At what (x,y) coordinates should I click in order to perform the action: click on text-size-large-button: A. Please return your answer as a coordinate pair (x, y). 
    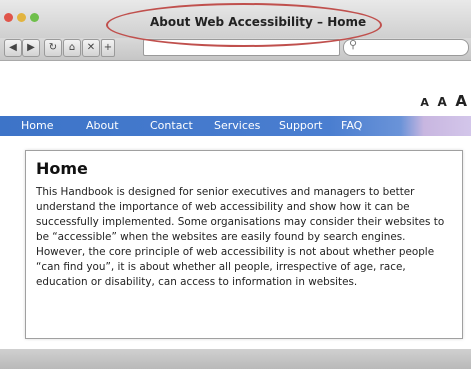
    Looking at the image, I should click on (461, 101).